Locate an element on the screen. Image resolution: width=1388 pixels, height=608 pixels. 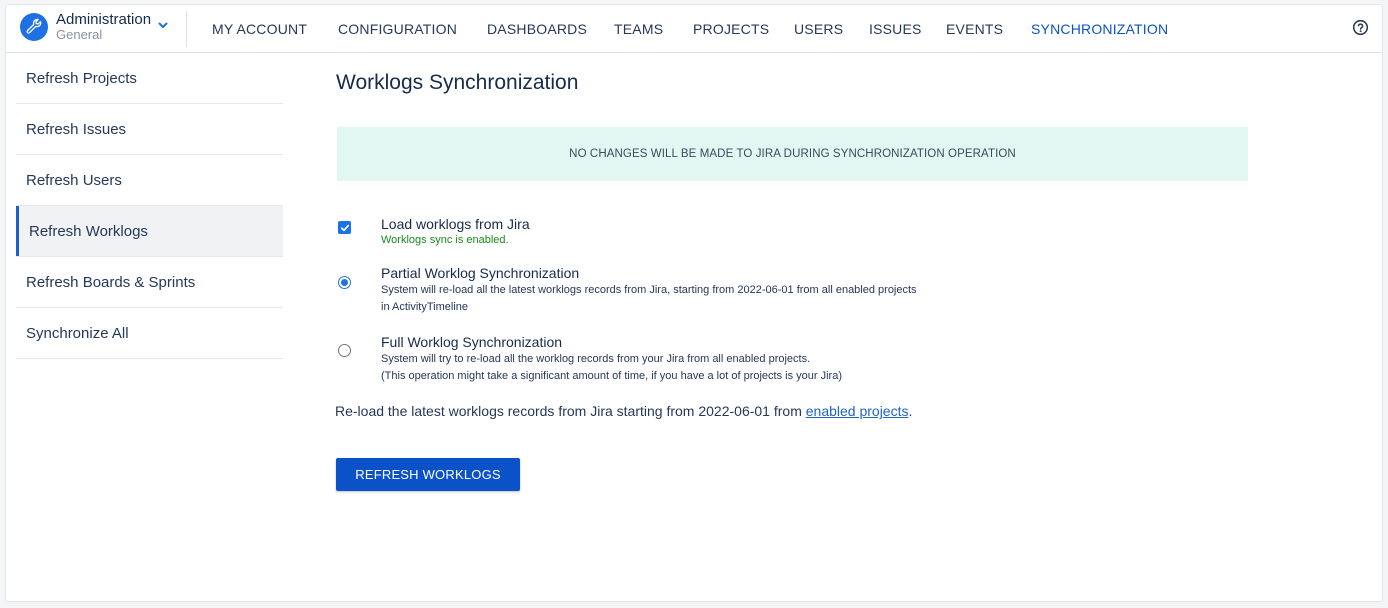
brand-text: Administration General is located at coordinates (103, 27).